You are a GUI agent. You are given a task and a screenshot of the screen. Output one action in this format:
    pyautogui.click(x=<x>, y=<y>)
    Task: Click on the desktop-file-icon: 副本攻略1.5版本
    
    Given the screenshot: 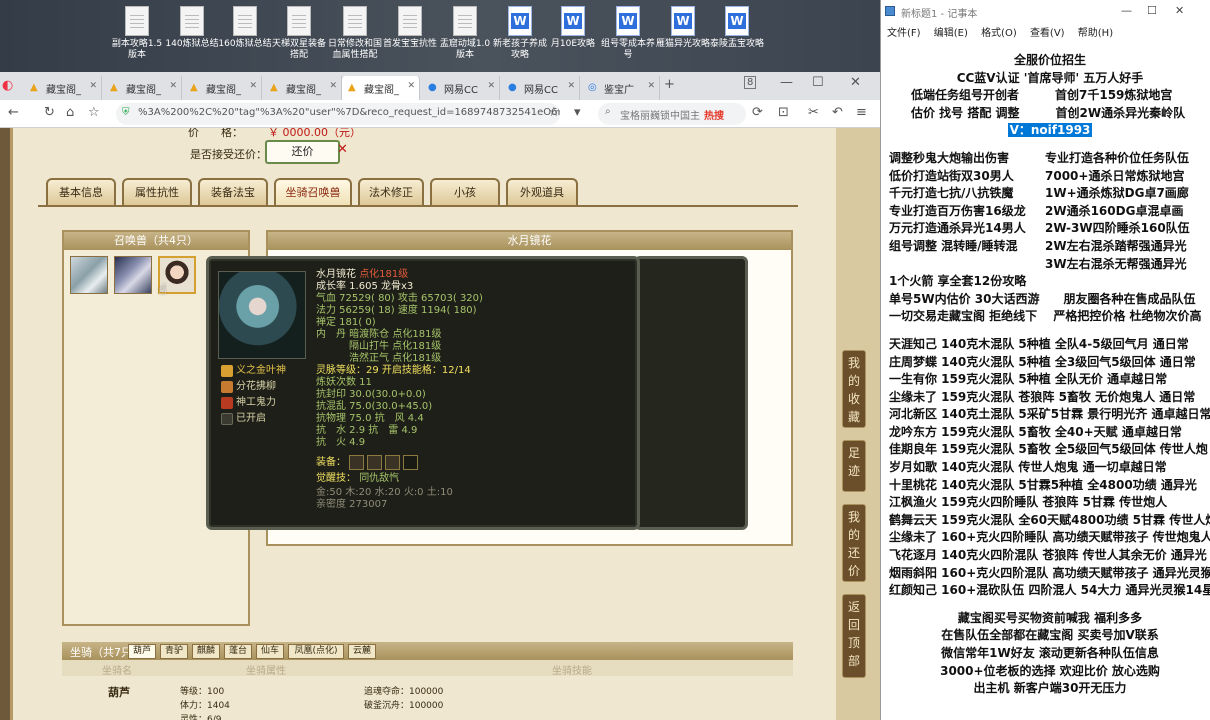 What is the action you would take?
    pyautogui.click(x=137, y=33)
    